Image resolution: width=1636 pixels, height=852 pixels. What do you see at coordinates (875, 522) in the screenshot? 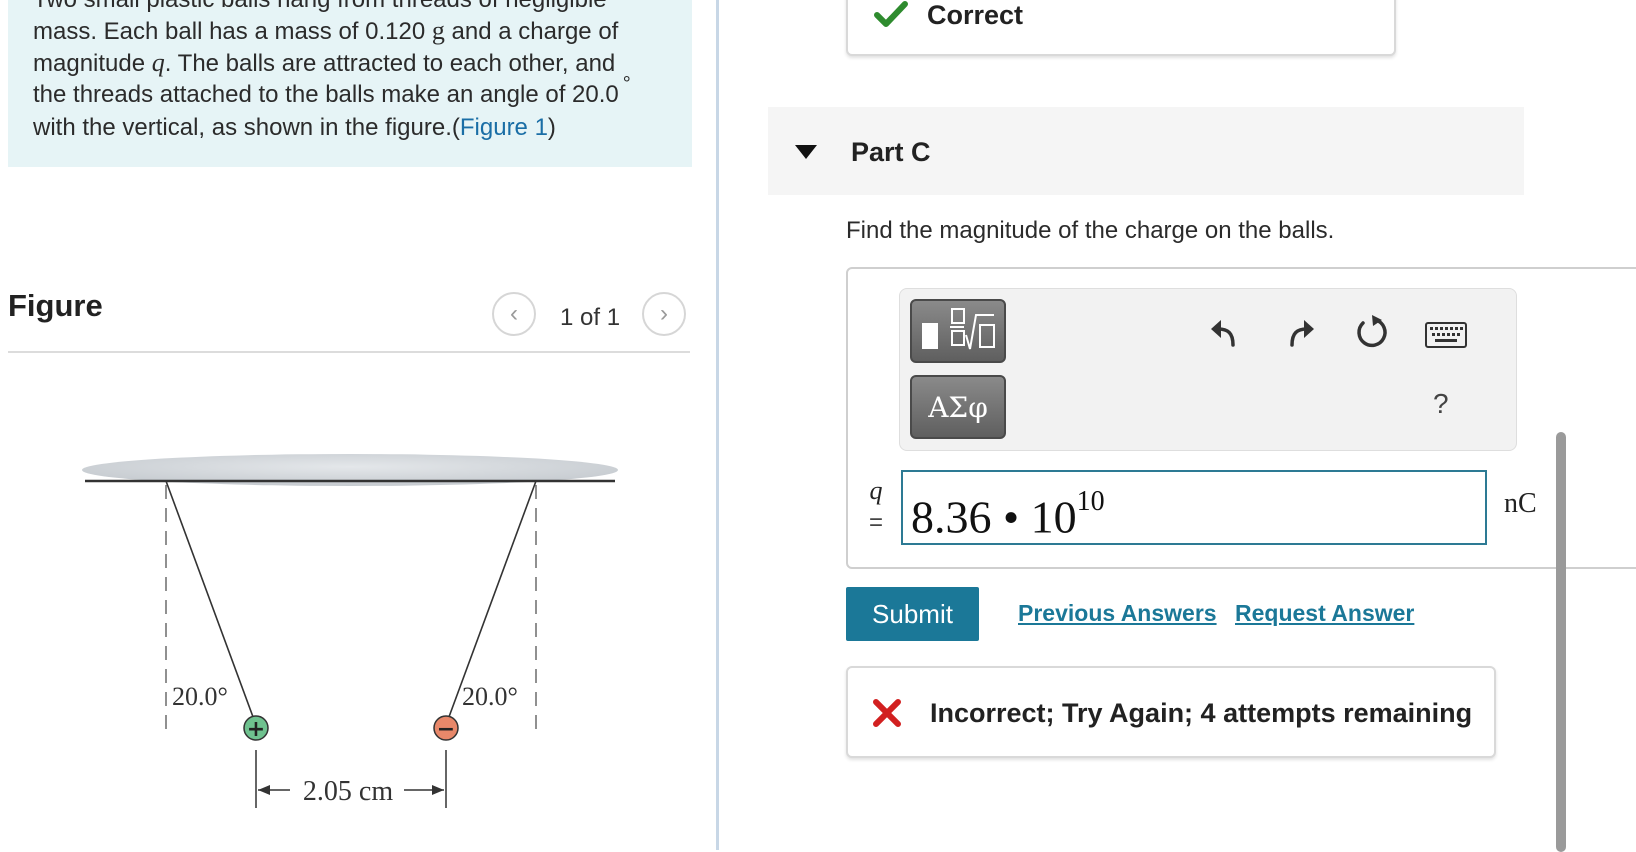
I see `equals-sign: =` at bounding box center [875, 522].